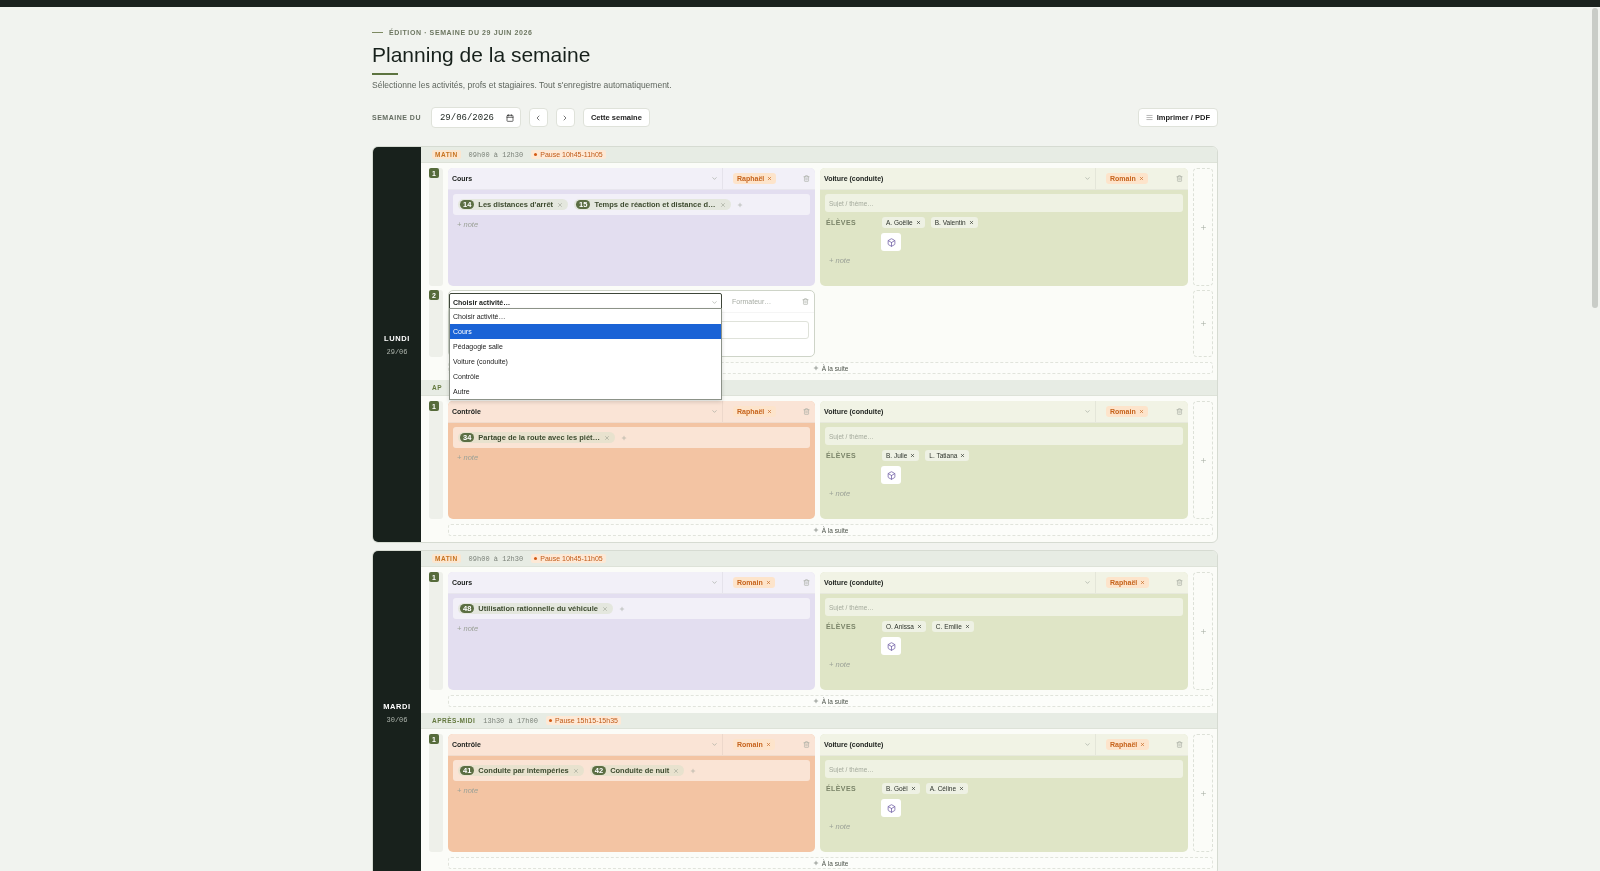 The image size is (1600, 871). What do you see at coordinates (565, 117) in the screenshot?
I see `next-button` at bounding box center [565, 117].